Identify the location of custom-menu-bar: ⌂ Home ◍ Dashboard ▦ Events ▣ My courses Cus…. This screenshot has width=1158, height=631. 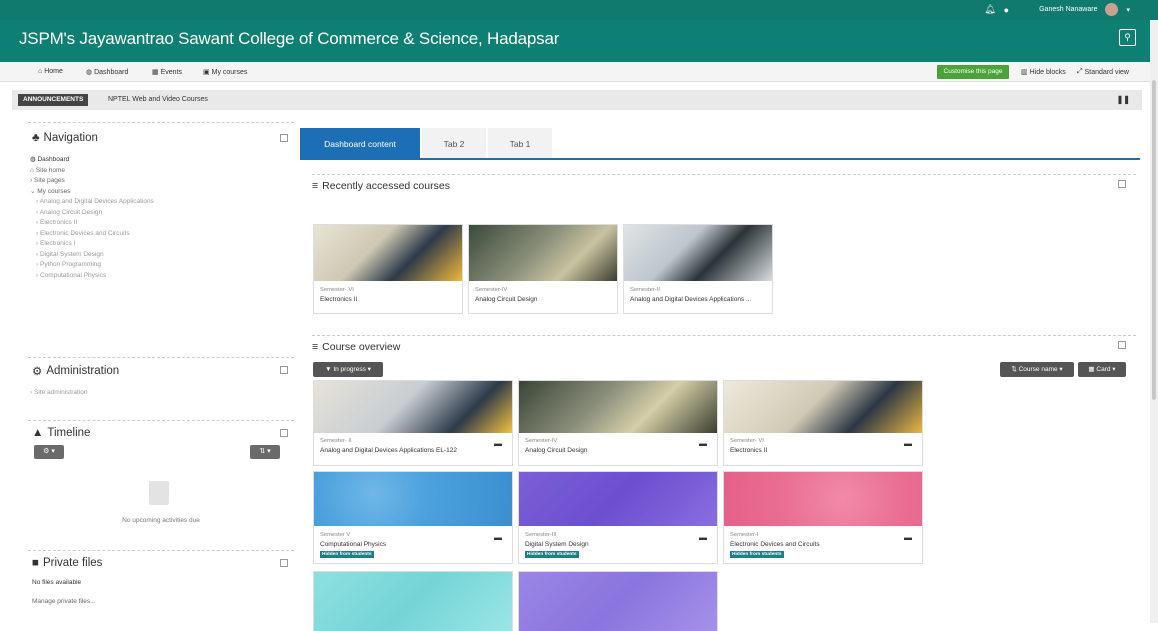
(579, 72).